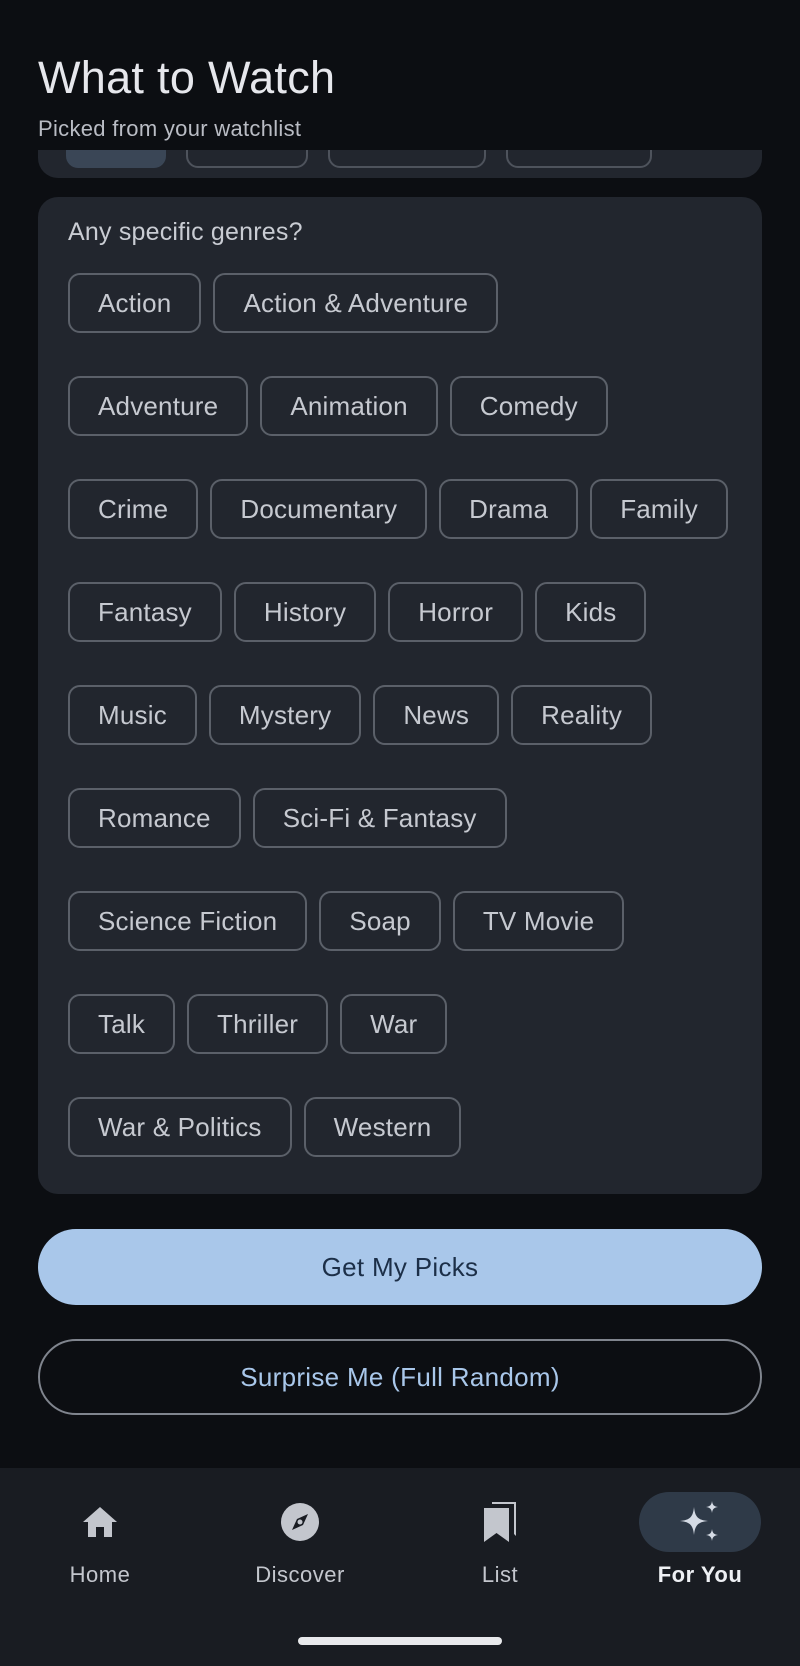 Image resolution: width=800 pixels, height=1666 pixels. I want to click on genre-chip: Crime, so click(133, 509).